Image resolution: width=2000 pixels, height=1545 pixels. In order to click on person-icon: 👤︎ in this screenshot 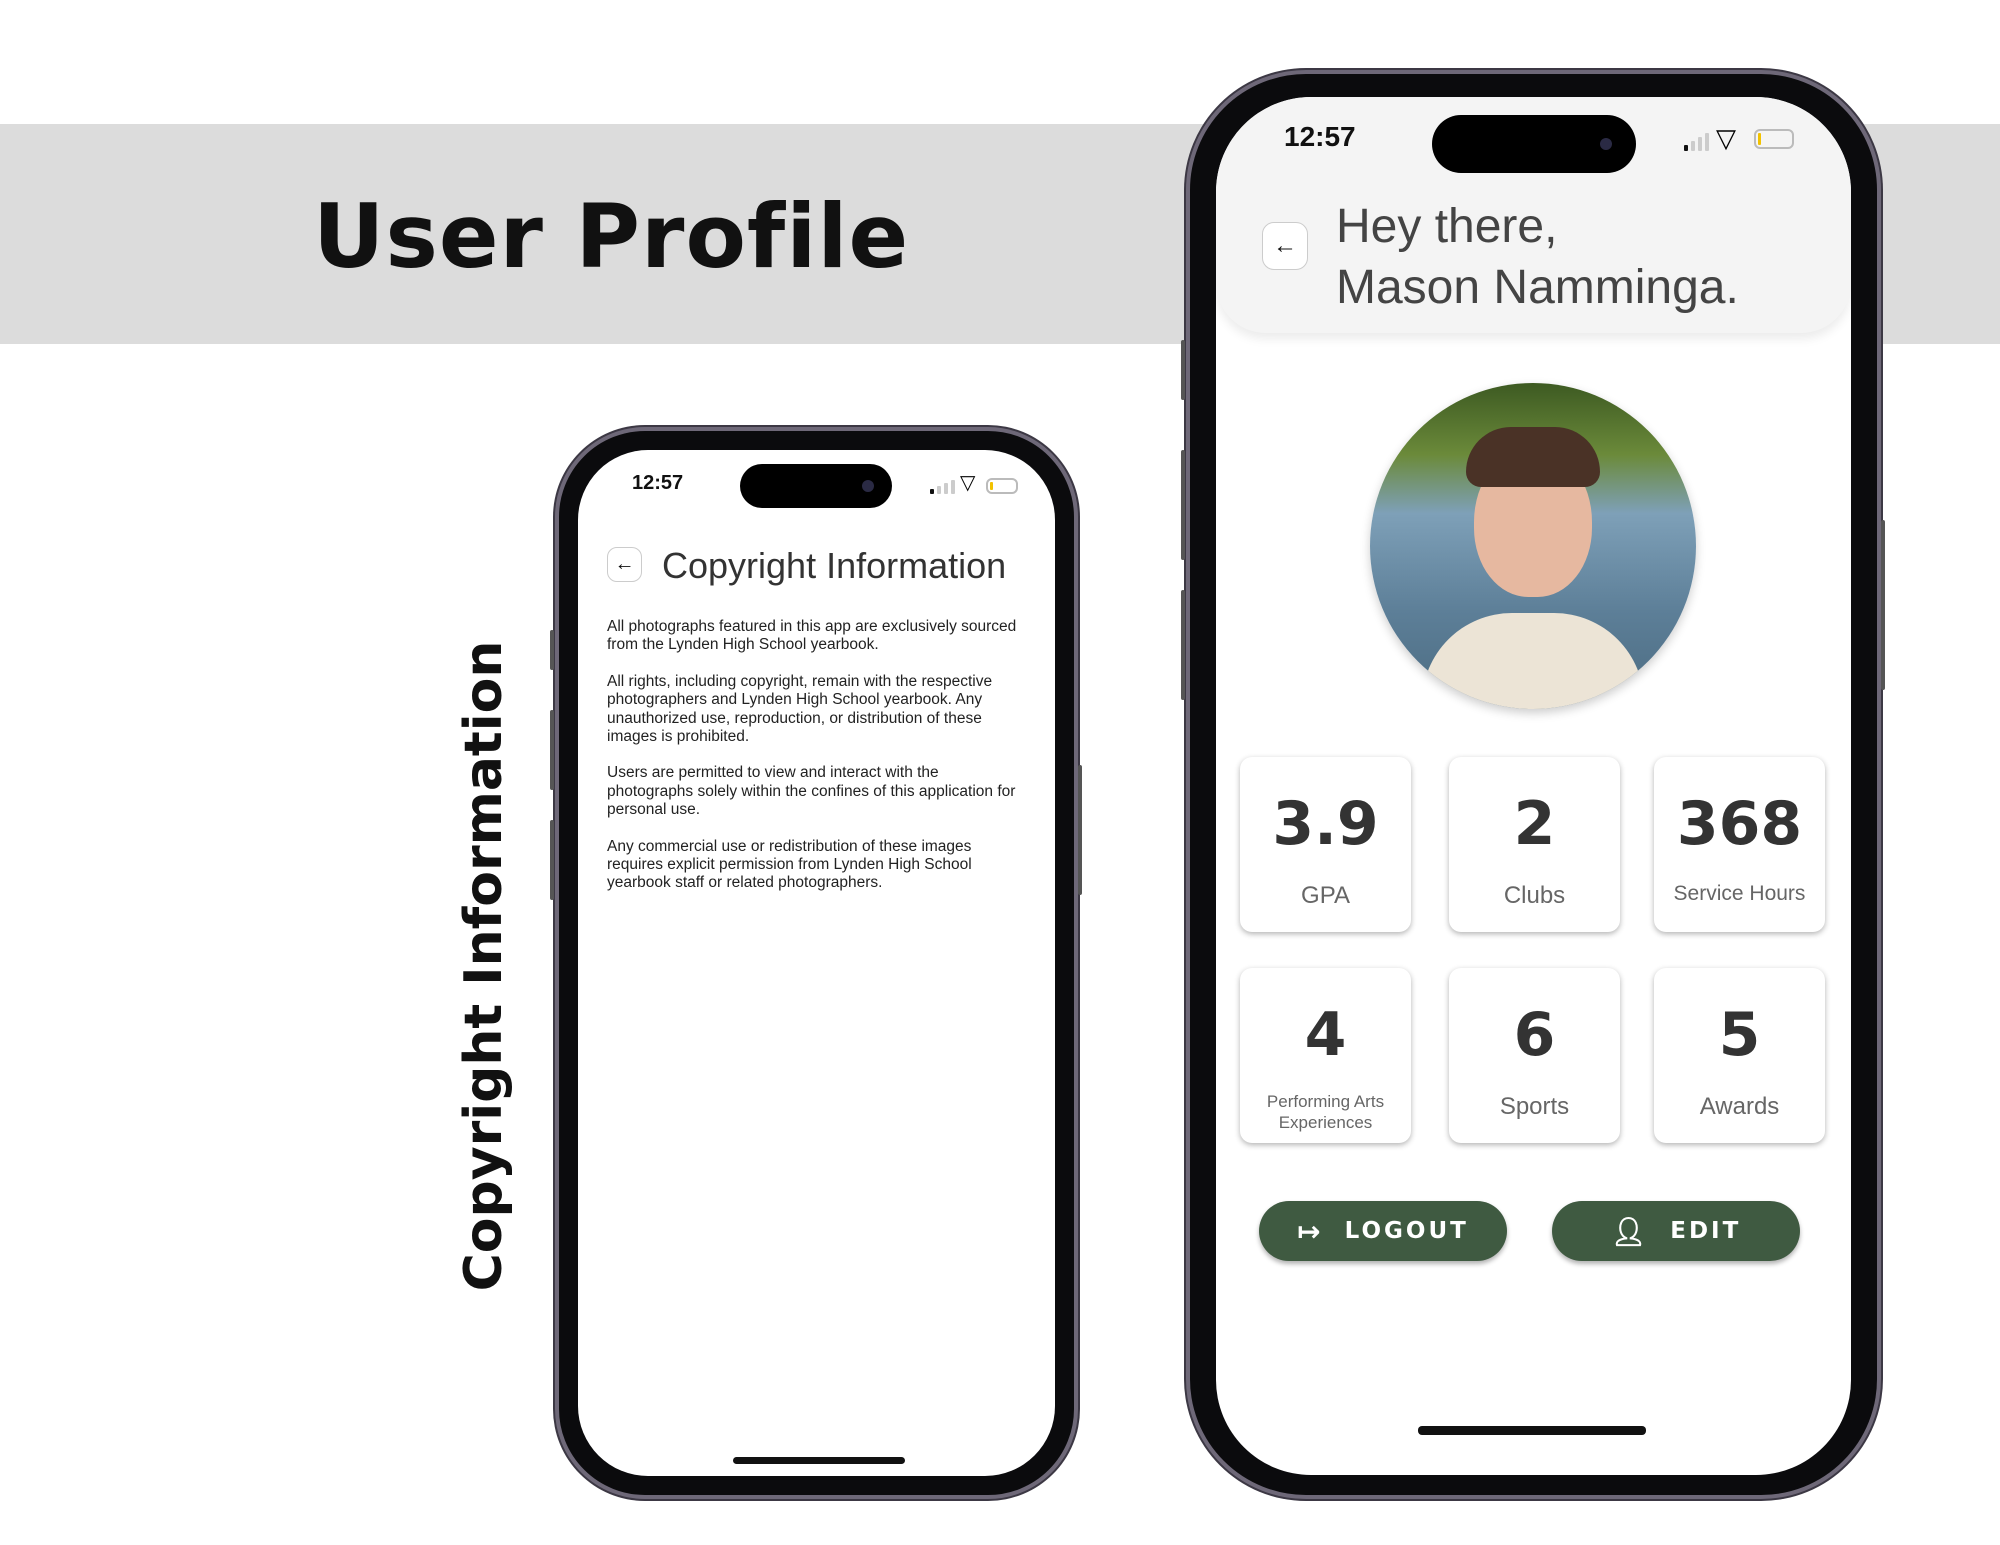, I will do `click(1628, 1231)`.